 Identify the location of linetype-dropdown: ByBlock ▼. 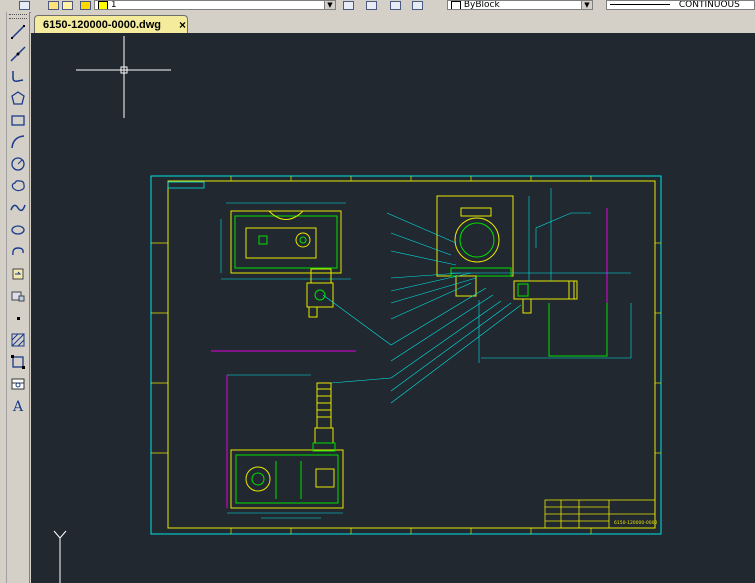
(520, 5).